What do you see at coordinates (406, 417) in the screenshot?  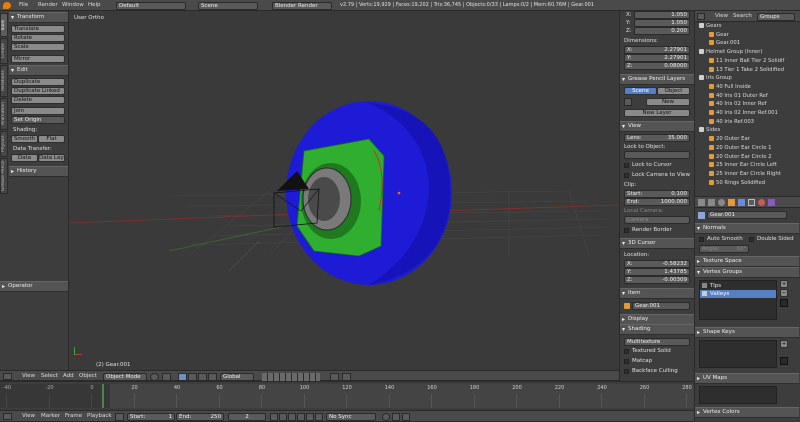 I see `insert-keyframe-icon` at bounding box center [406, 417].